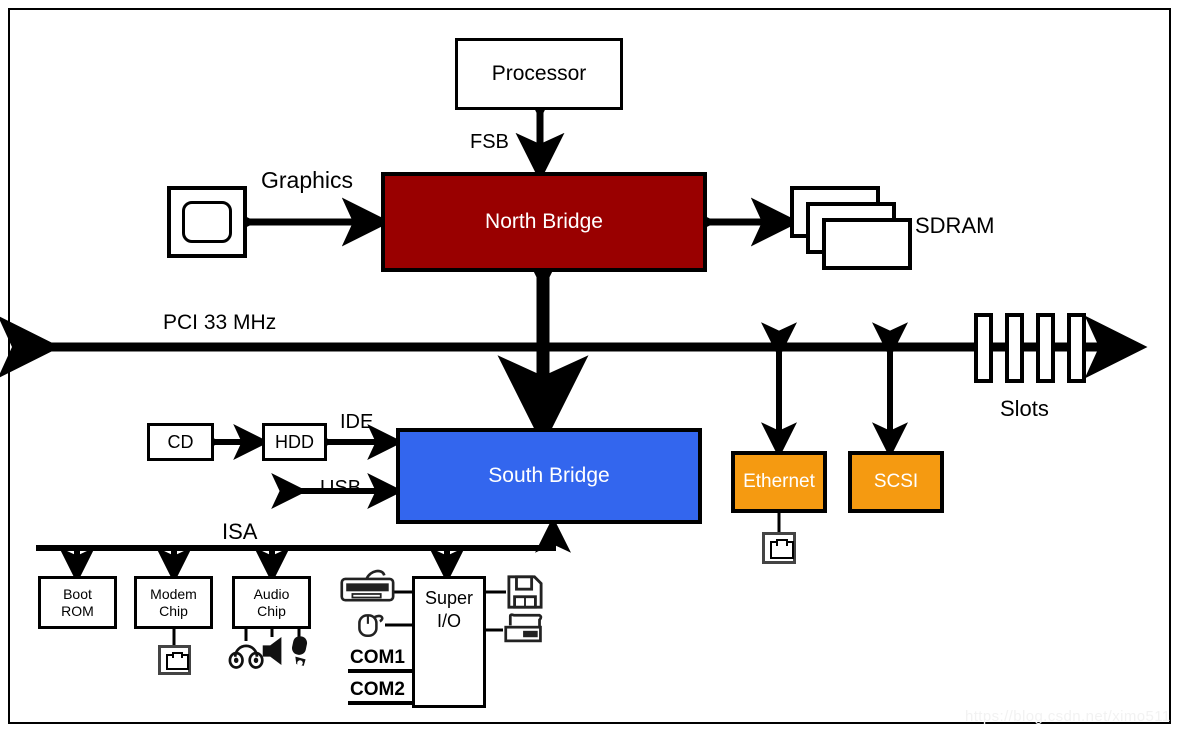 Image resolution: width=1181 pixels, height=733 pixels. What do you see at coordinates (449, 609) in the screenshot?
I see `block-super-io-label: Super I/O` at bounding box center [449, 609].